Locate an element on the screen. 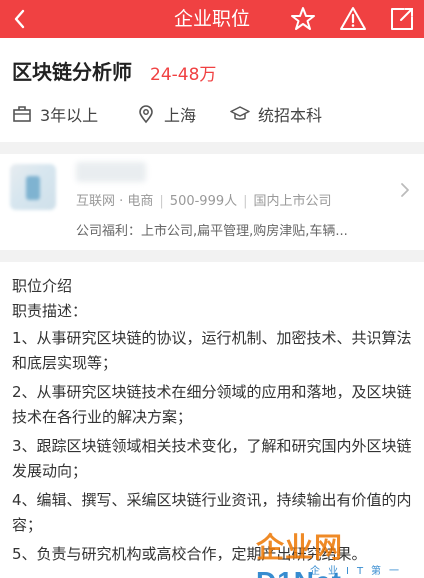 Image resolution: width=424 pixels, height=578 pixels. experience-requirement: 3年以上 is located at coordinates (55, 114).